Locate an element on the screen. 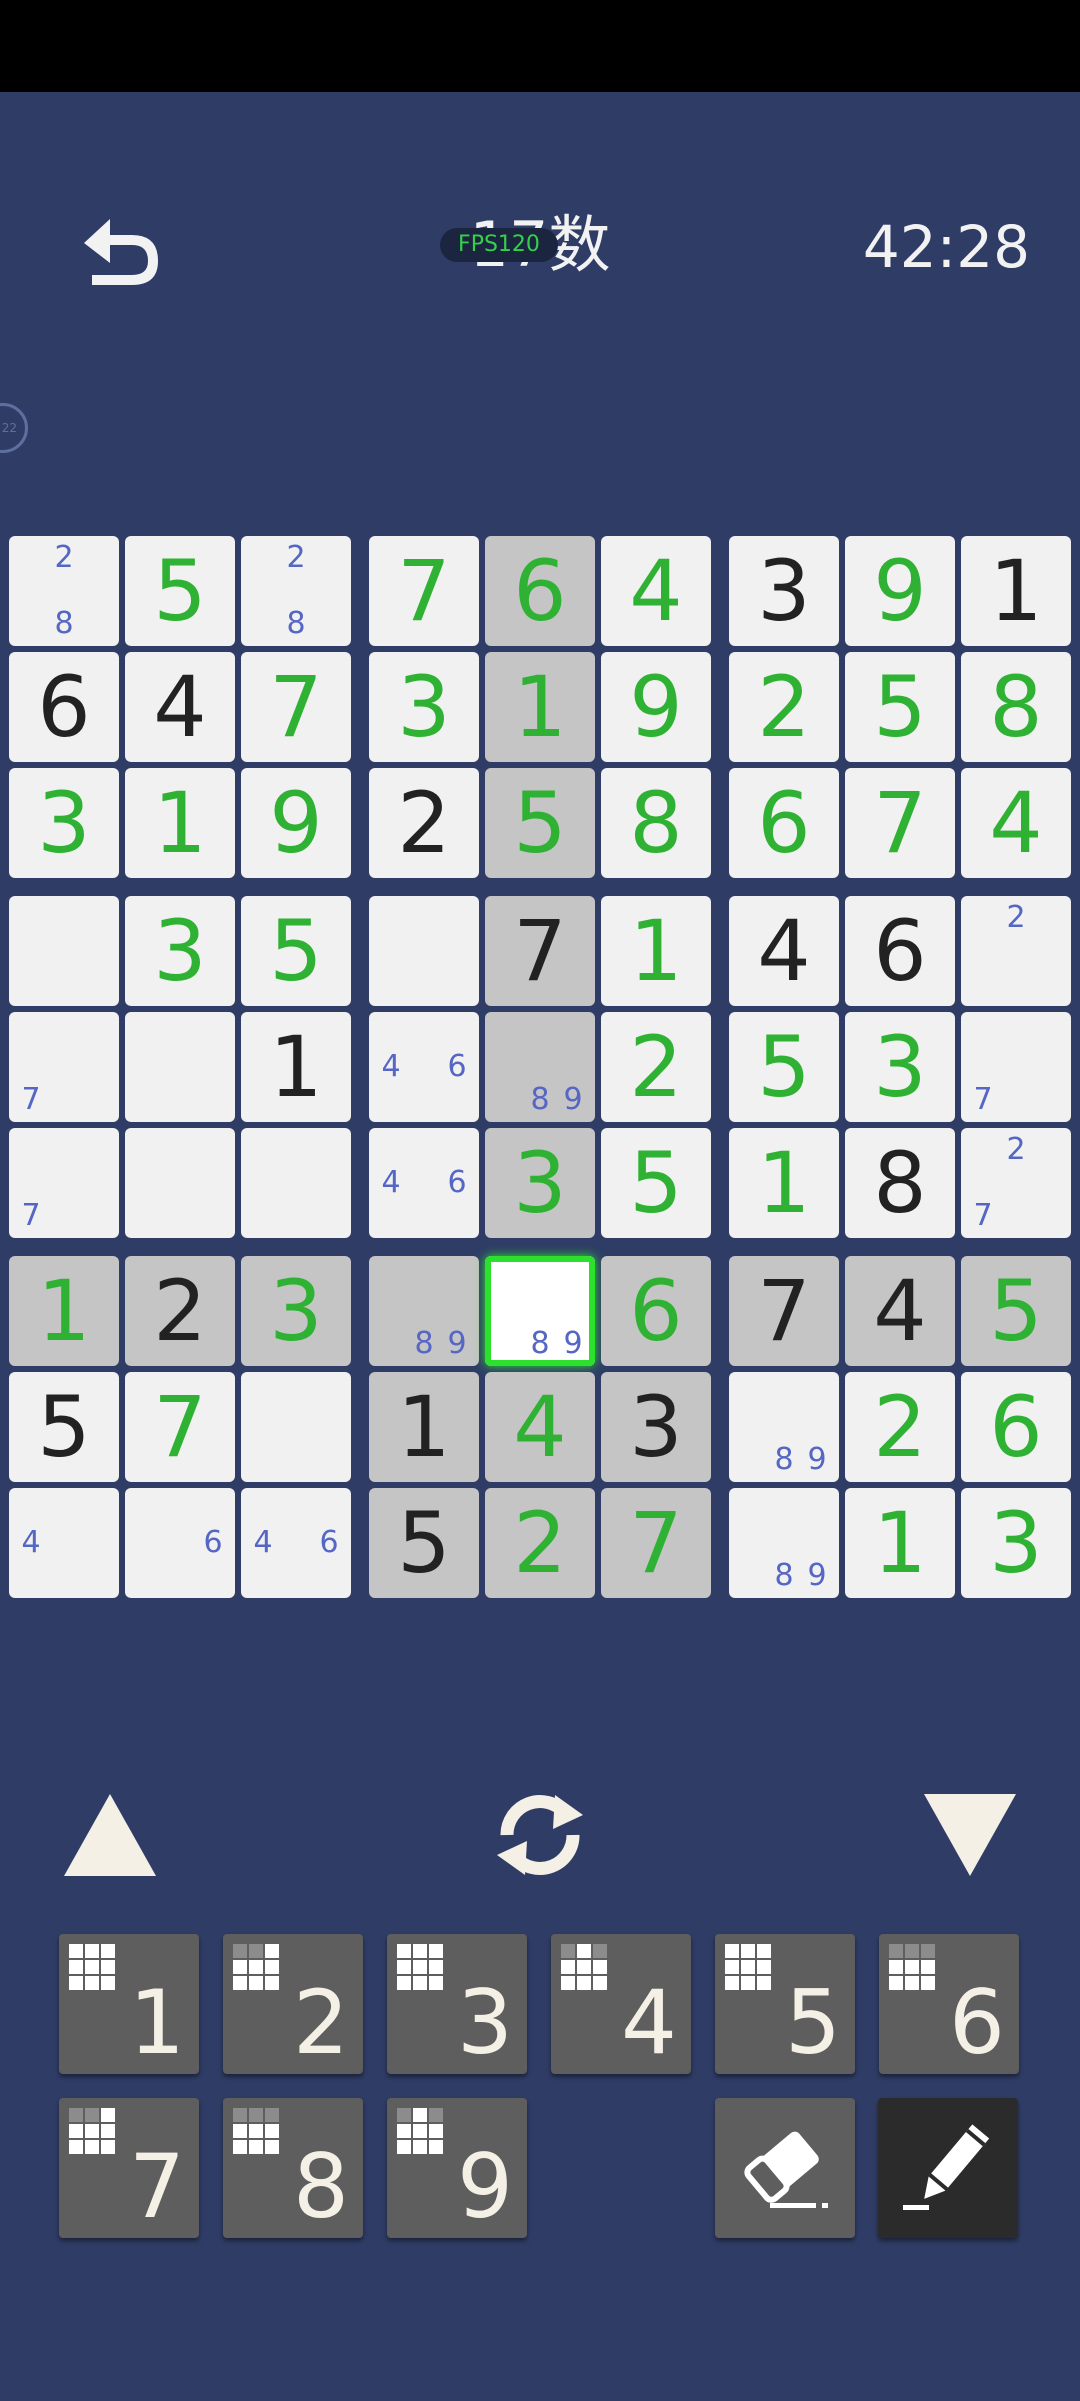  entered-digit: 5 is located at coordinates (296, 951).